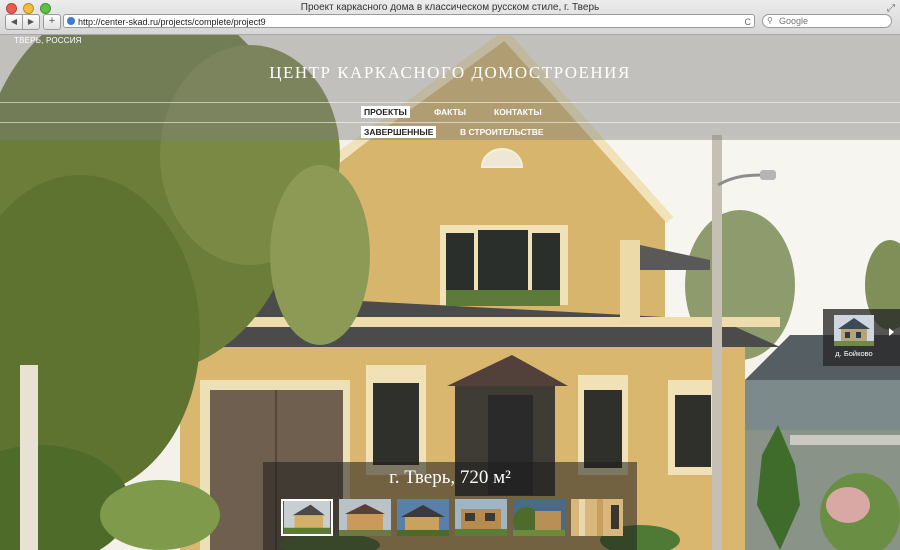  What do you see at coordinates (71, 21) in the screenshot?
I see `globe-icon` at bounding box center [71, 21].